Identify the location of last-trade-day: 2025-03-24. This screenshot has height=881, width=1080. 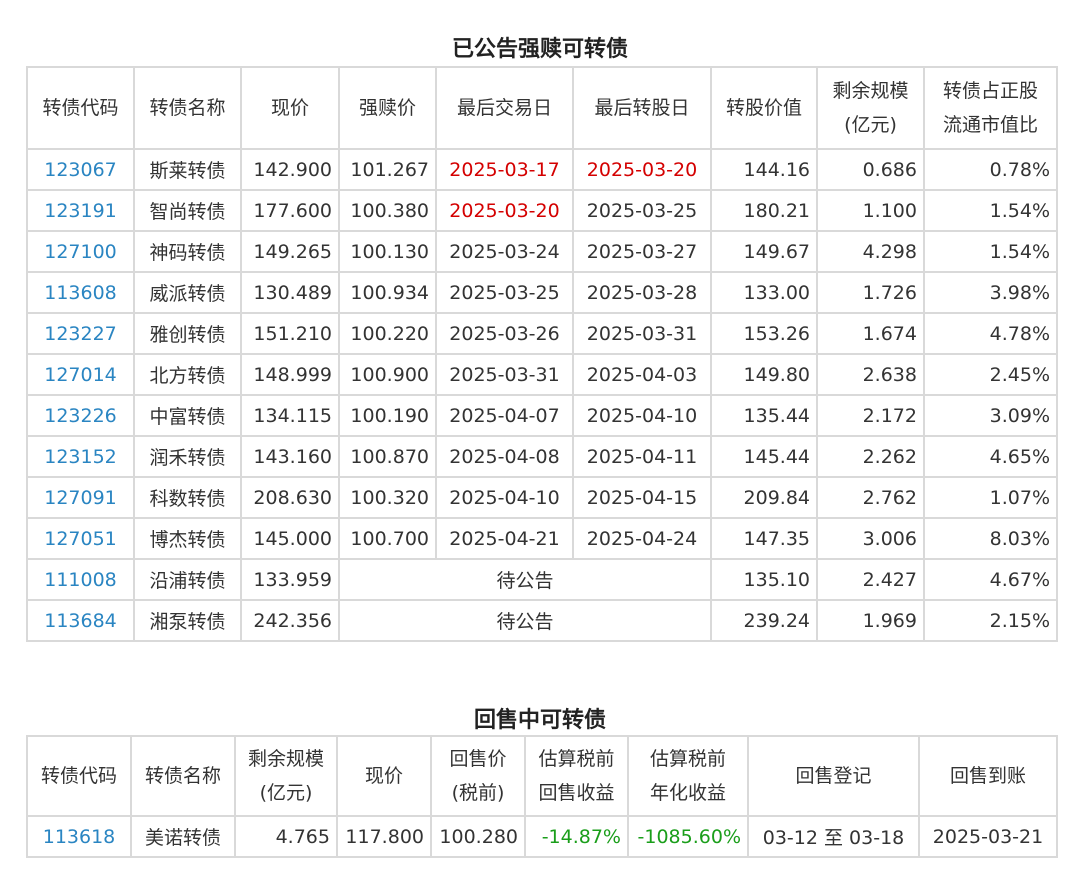
(504, 251).